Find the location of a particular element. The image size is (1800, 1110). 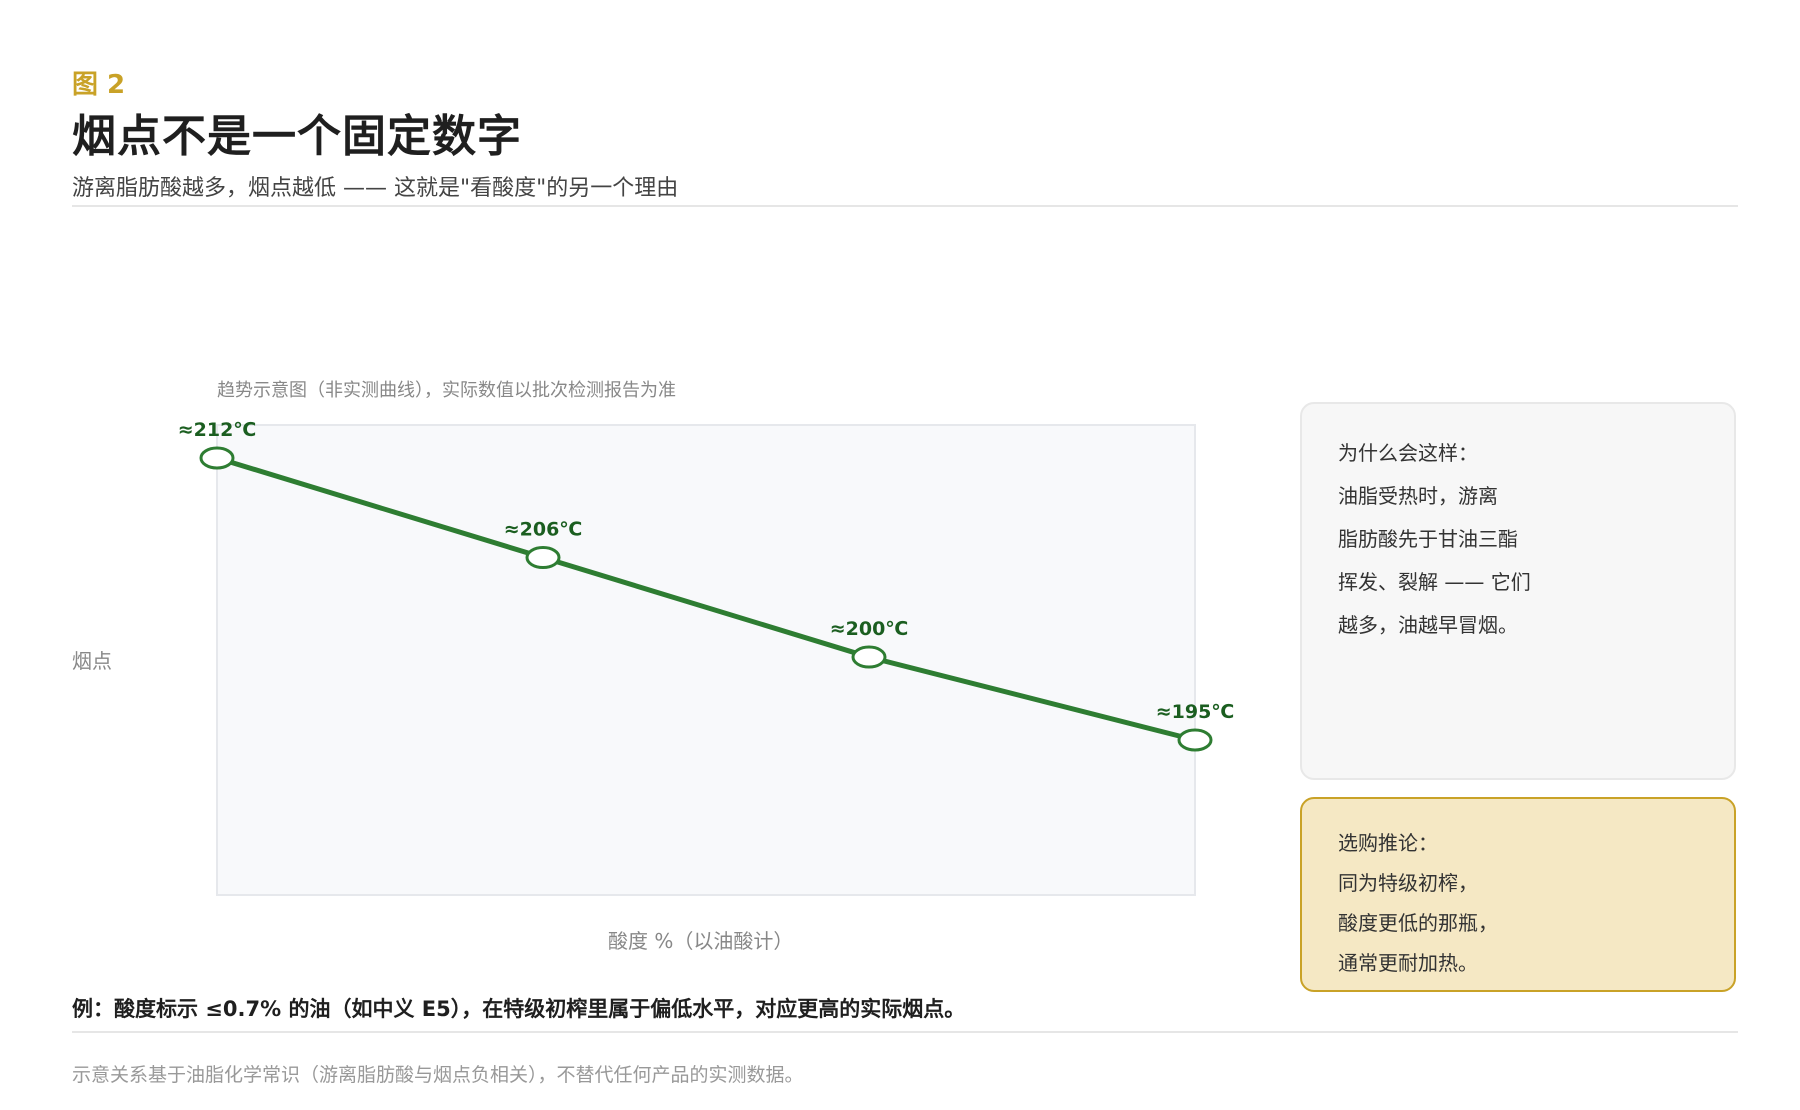

footer-divider is located at coordinates (905, 1032).